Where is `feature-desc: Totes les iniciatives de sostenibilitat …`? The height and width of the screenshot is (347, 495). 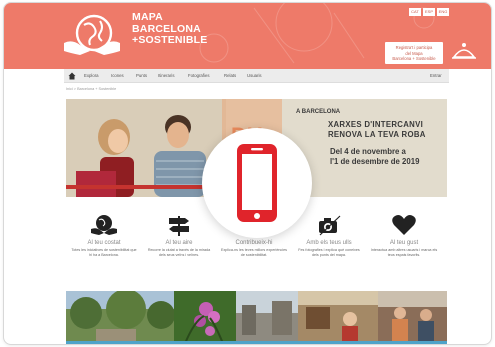 feature-desc: Totes les iniciatives de sostenibilitat … is located at coordinates (104, 252).